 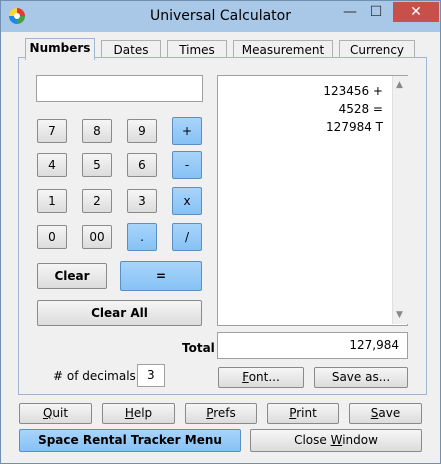 What do you see at coordinates (151, 375) in the screenshot?
I see `decimals-input: 3` at bounding box center [151, 375].